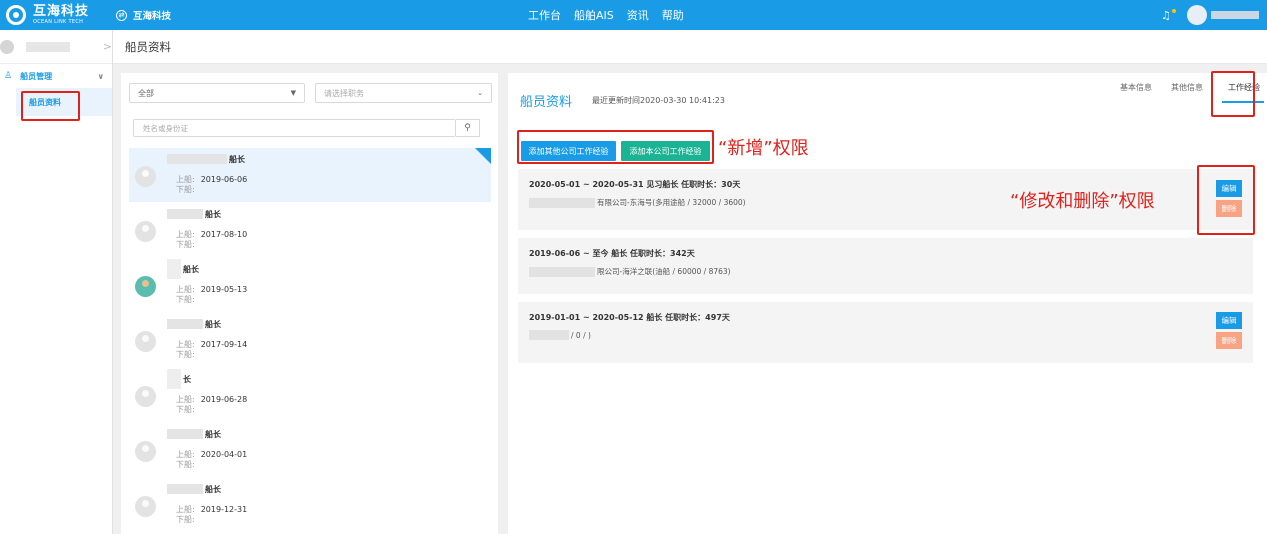 This screenshot has height=534, width=1267. I want to click on org-switcher: ⇄ 互海科技, so click(143, 15).